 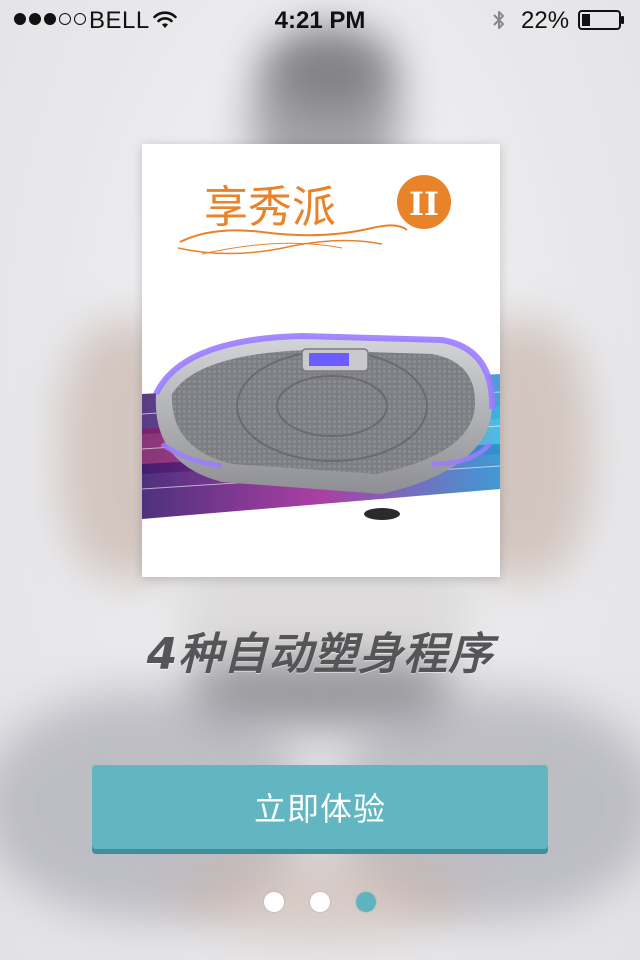 I want to click on page-indicator, so click(x=320, y=902).